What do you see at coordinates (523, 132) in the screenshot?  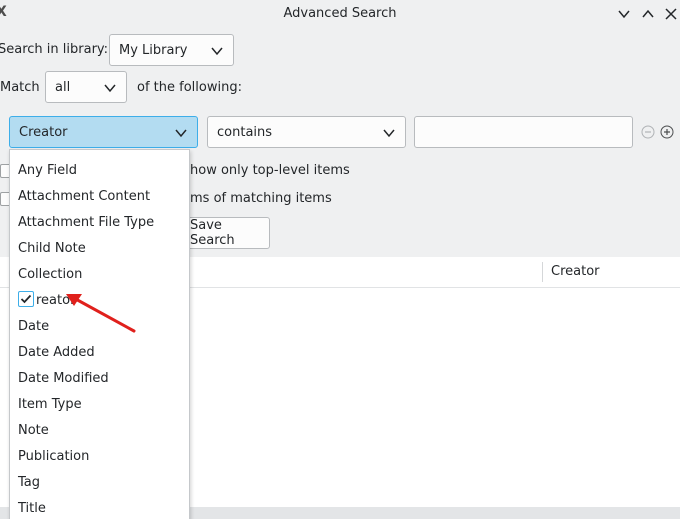 I see `condition-value-input` at bounding box center [523, 132].